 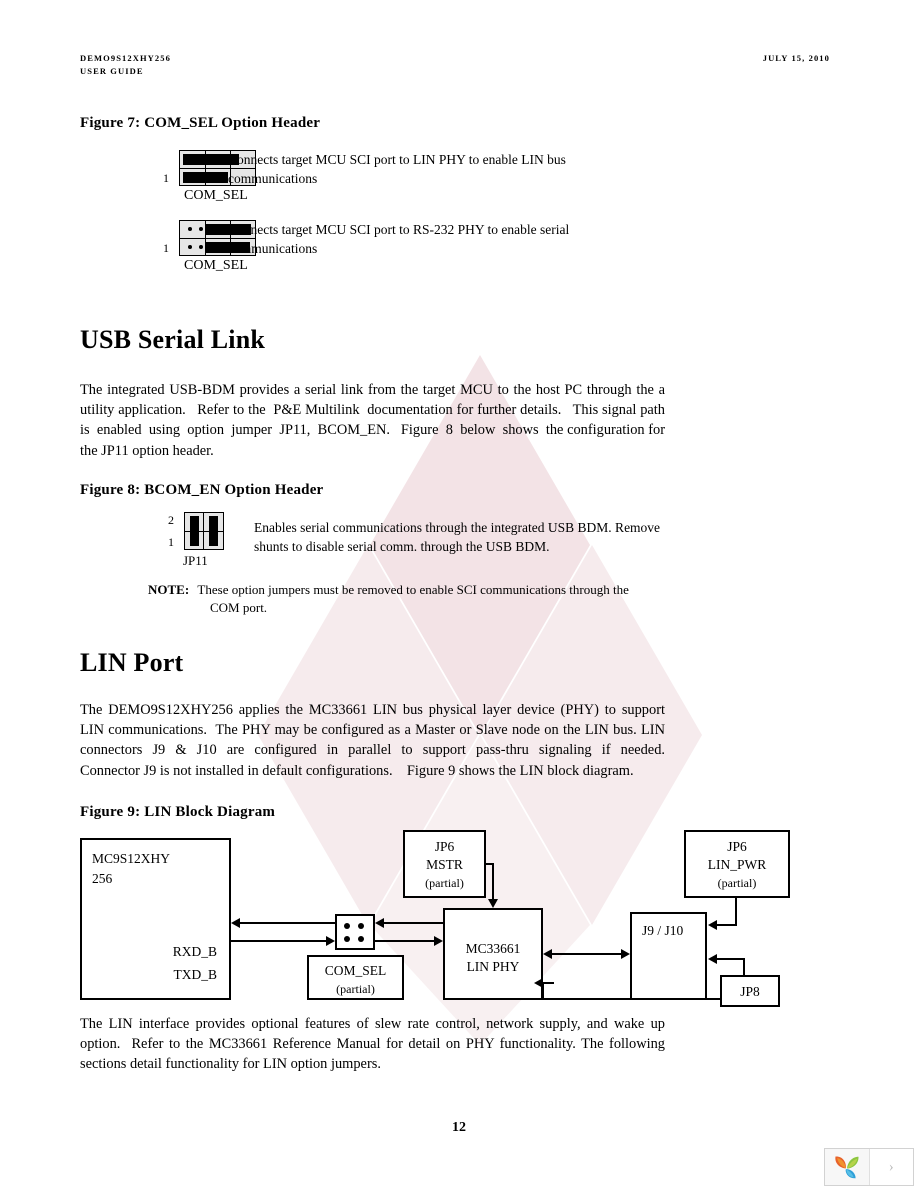 I want to click on leaf-logo-button, so click(x=847, y=1167).